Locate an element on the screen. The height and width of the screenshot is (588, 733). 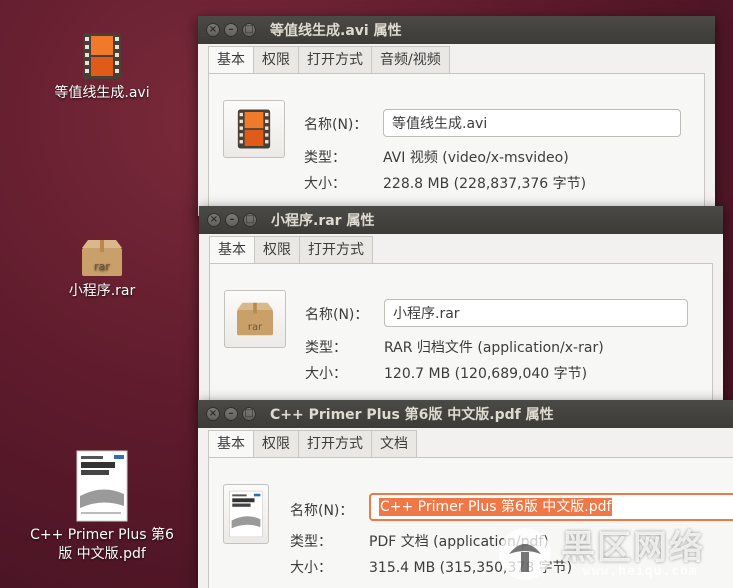
desktop-icon-label: 等值线生成.avi is located at coordinates (102, 93).